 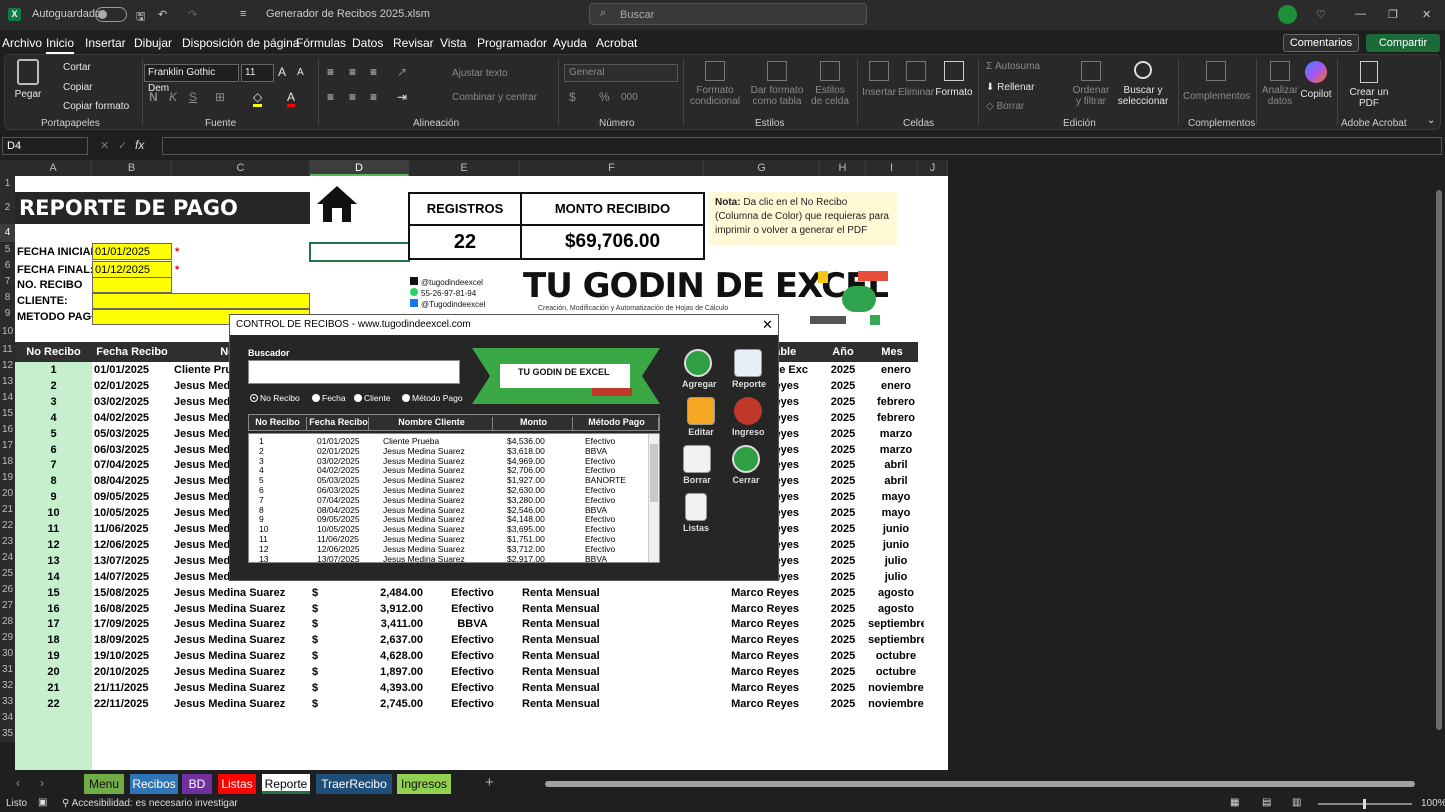 What do you see at coordinates (140, 17) in the screenshot?
I see `save-icon: 🖫` at bounding box center [140, 17].